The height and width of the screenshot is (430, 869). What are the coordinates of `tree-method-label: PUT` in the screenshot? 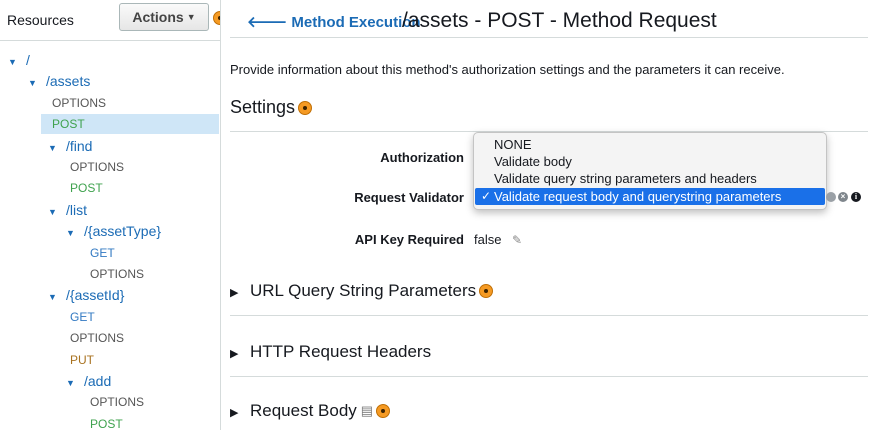 It's located at (82, 359).